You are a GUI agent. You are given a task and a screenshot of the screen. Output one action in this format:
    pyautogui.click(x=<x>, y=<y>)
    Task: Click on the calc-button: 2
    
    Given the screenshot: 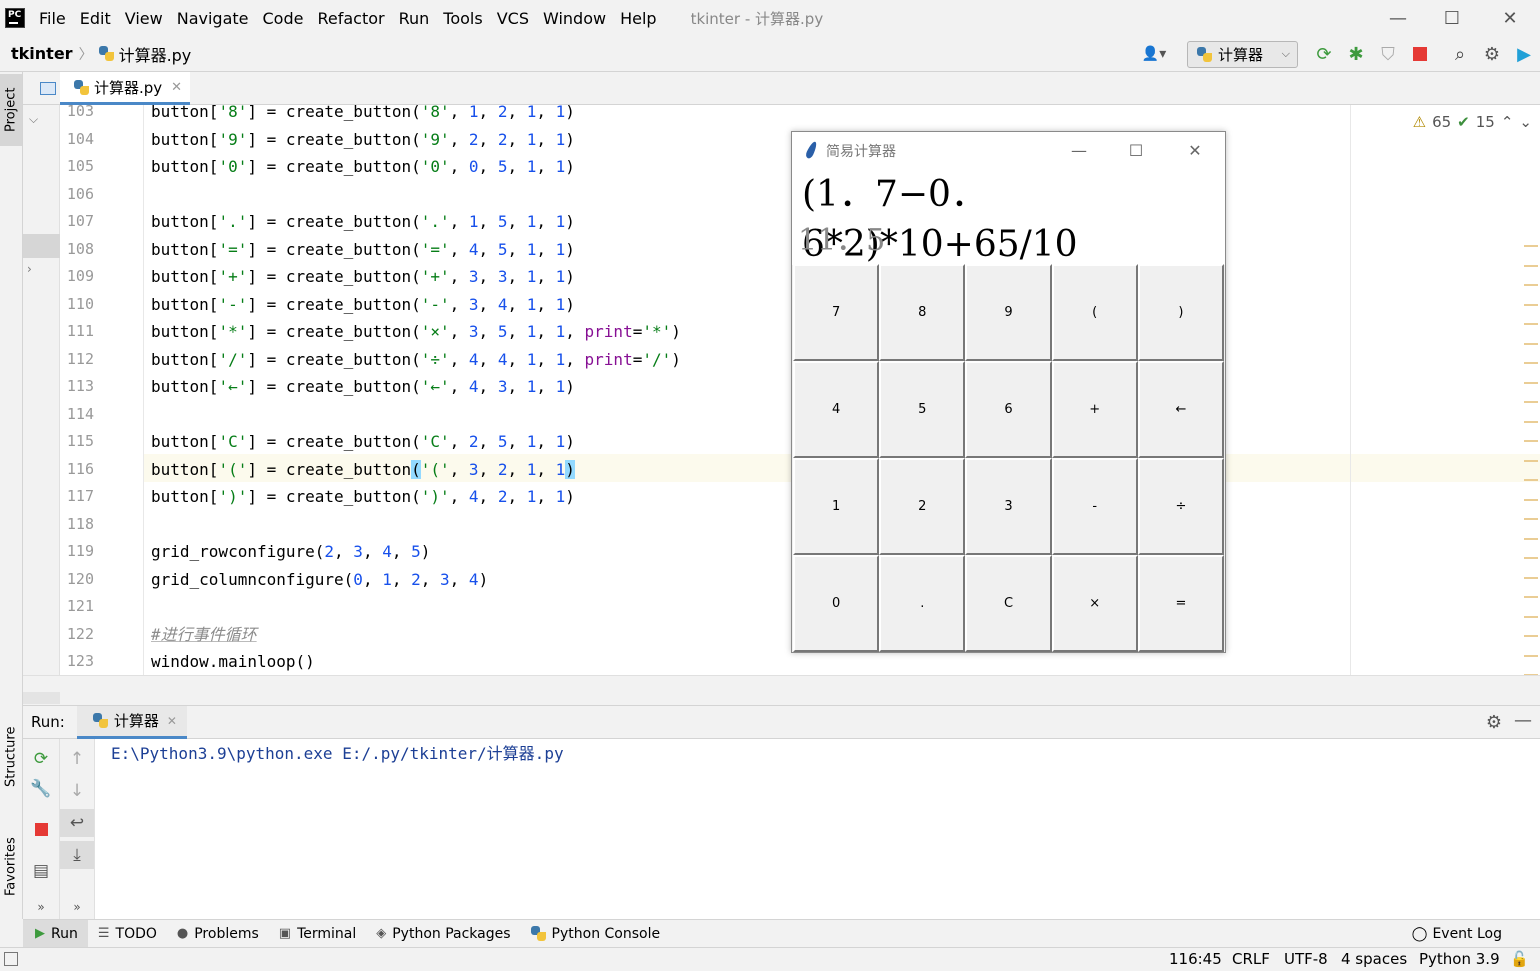 What is the action you would take?
    pyautogui.click(x=922, y=506)
    